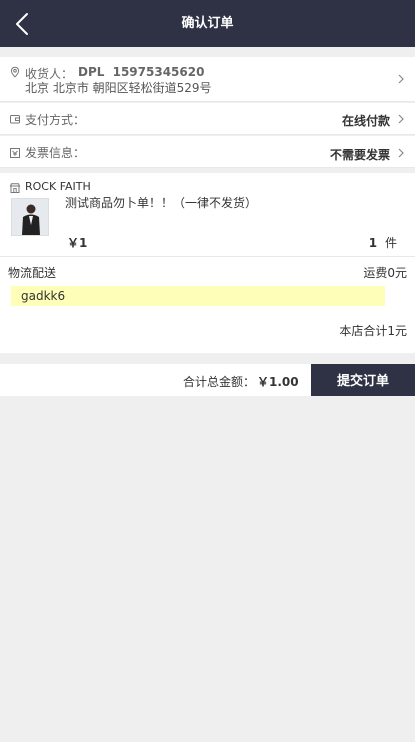 Image resolution: width=415 pixels, height=742 pixels. I want to click on payment-method-row: 支付方式： 在线付款, so click(207, 119).